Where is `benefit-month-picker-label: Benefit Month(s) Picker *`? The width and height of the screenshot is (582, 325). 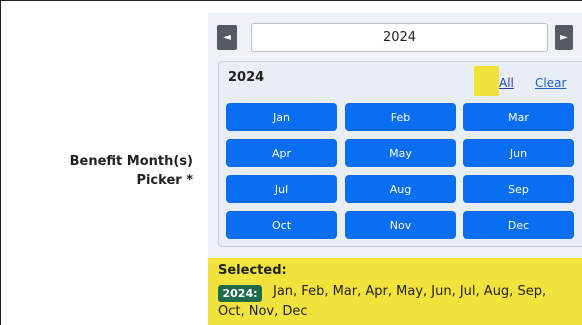 benefit-month-picker-label: Benefit Month(s) Picker * is located at coordinates (131, 171).